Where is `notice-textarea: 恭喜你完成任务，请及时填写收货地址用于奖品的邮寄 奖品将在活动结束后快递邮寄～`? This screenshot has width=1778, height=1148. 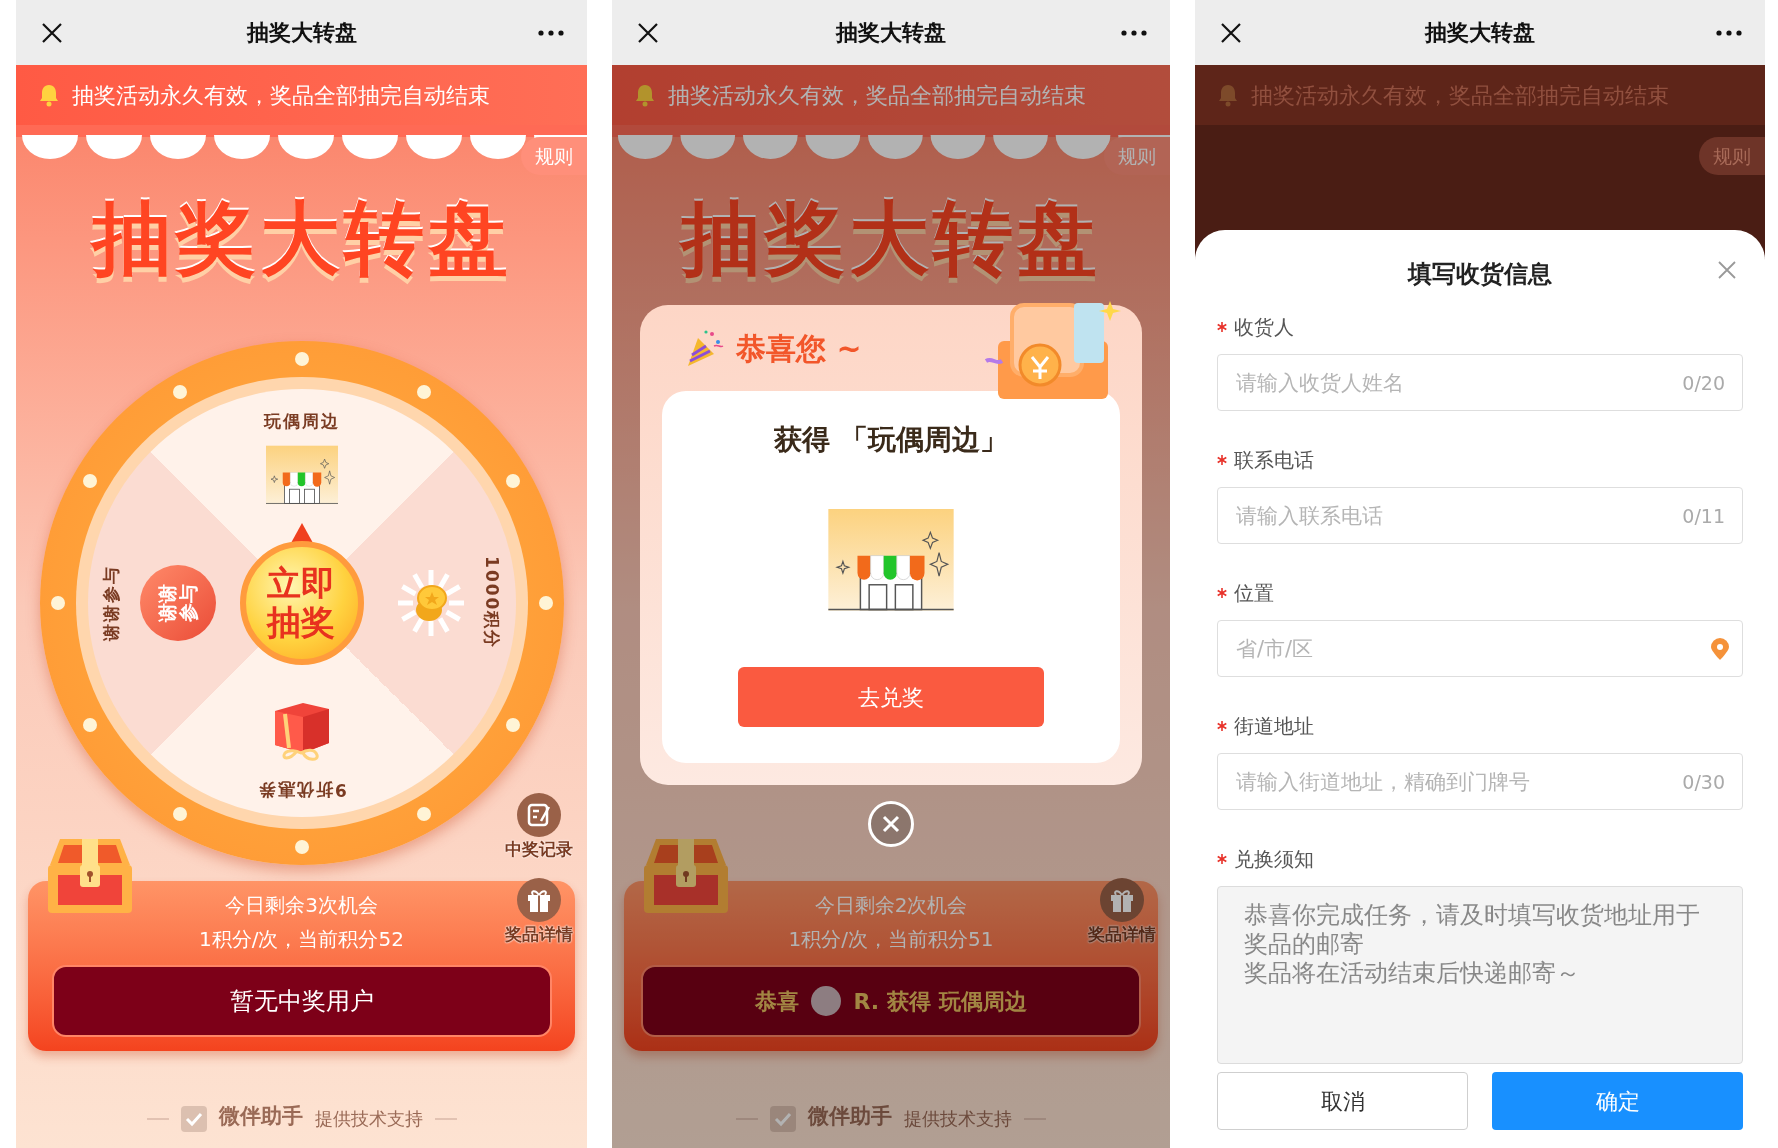 notice-textarea: 恭喜你完成任务，请及时填写收货地址用于奖品的邮寄 奖品将在活动结束后快递邮寄～ is located at coordinates (1480, 975).